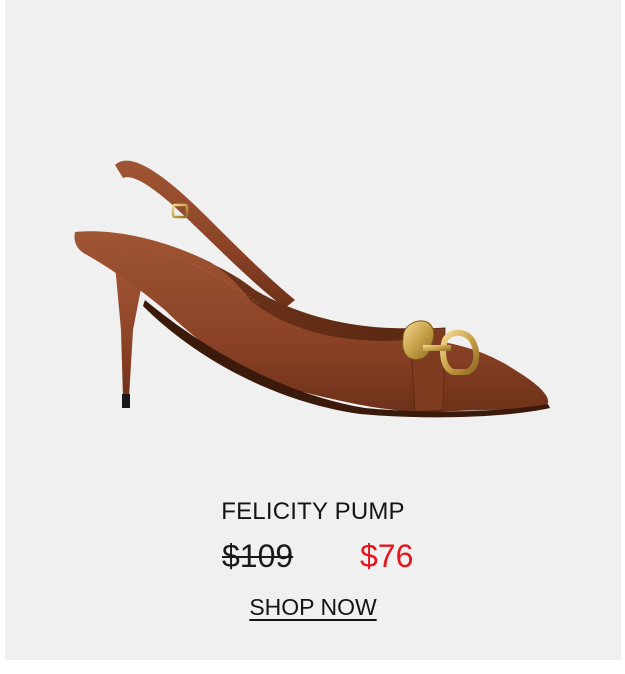  I want to click on heel-tip, so click(126, 401).